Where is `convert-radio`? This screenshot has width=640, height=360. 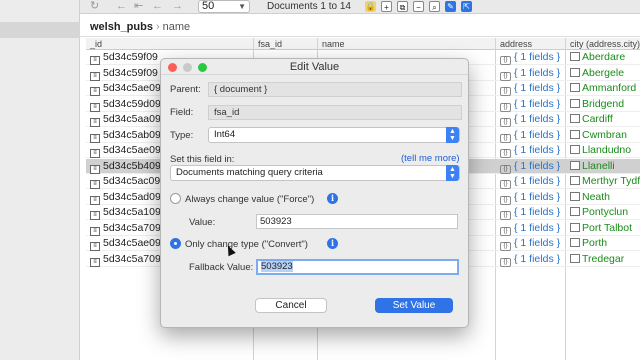
convert-radio is located at coordinates (175, 243).